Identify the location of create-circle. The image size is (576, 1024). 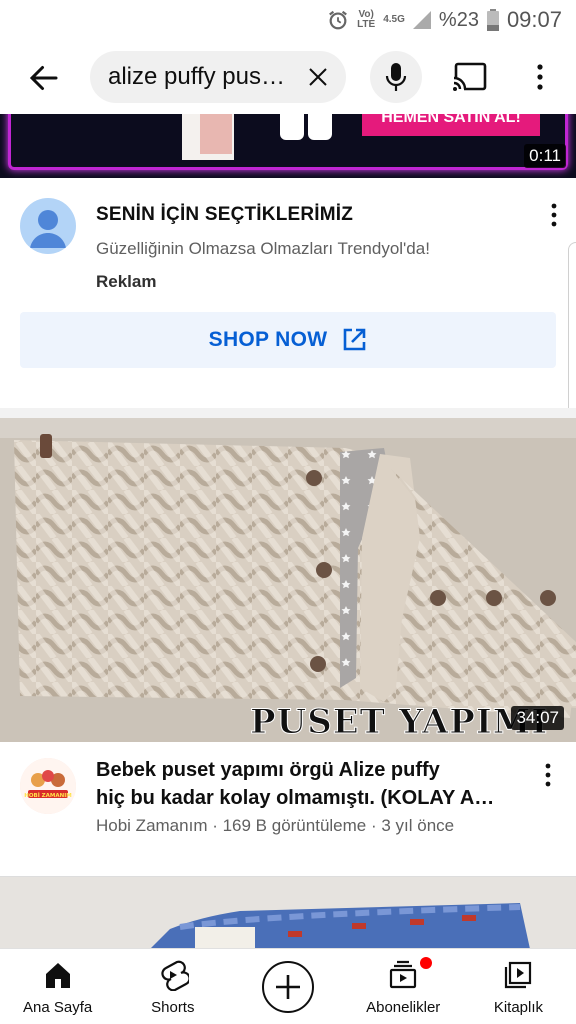
(288, 986).